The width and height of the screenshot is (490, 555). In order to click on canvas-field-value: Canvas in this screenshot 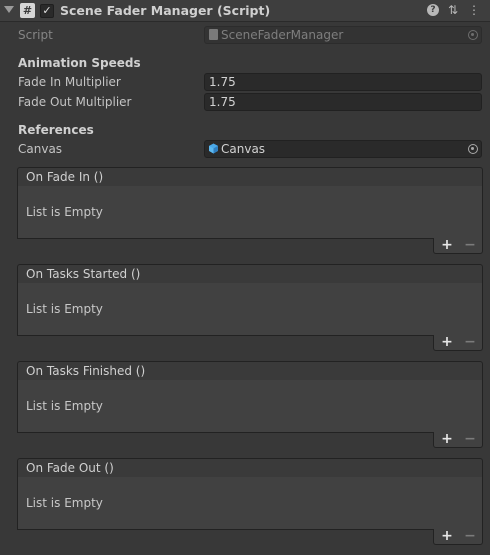, I will do `click(243, 149)`.